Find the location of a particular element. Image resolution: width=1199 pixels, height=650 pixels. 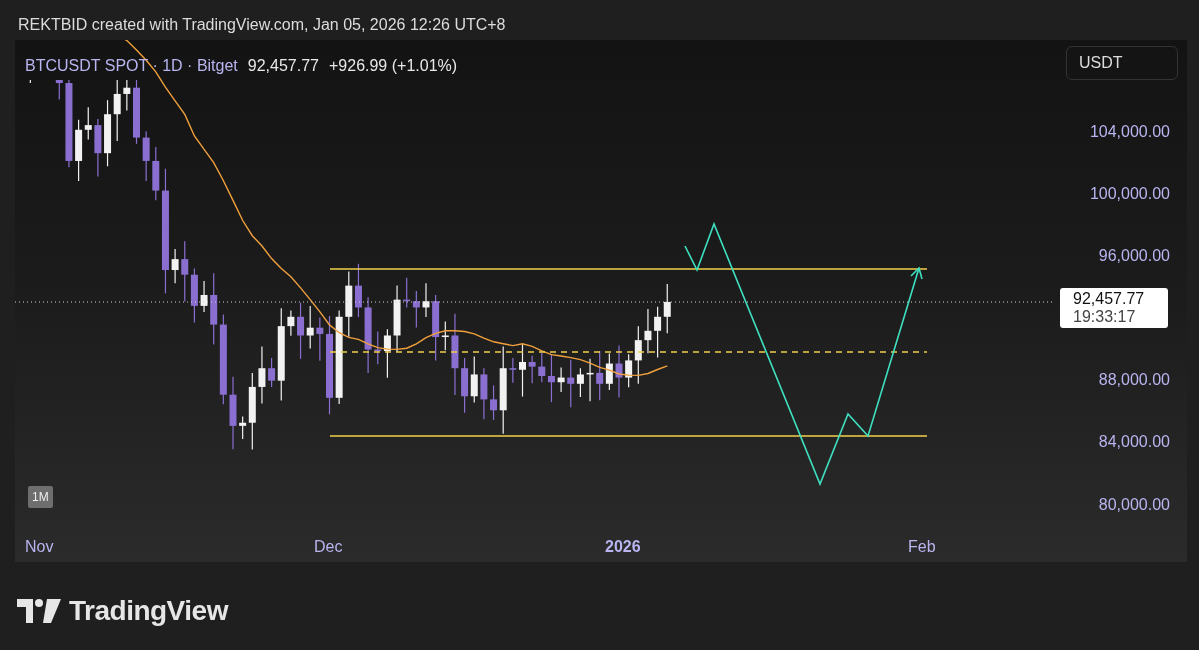

attribution-text: REKTBID created with TradingView.com, Jan 05, 2026 12:26 UTC+8 is located at coordinates (262, 25).